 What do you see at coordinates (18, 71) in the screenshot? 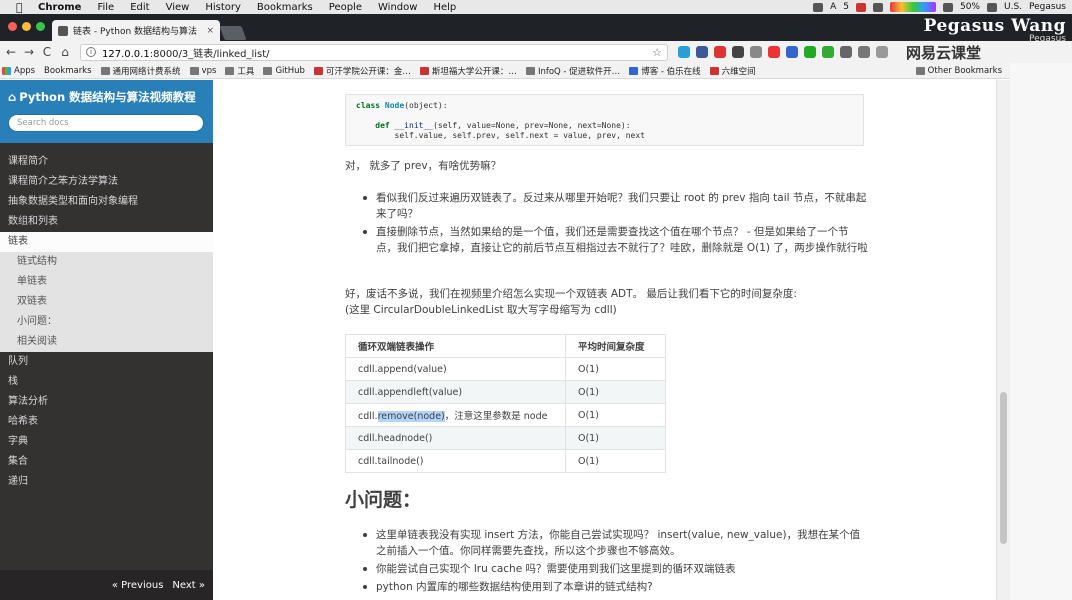
I see `bookmark-apps: Apps` at bounding box center [18, 71].